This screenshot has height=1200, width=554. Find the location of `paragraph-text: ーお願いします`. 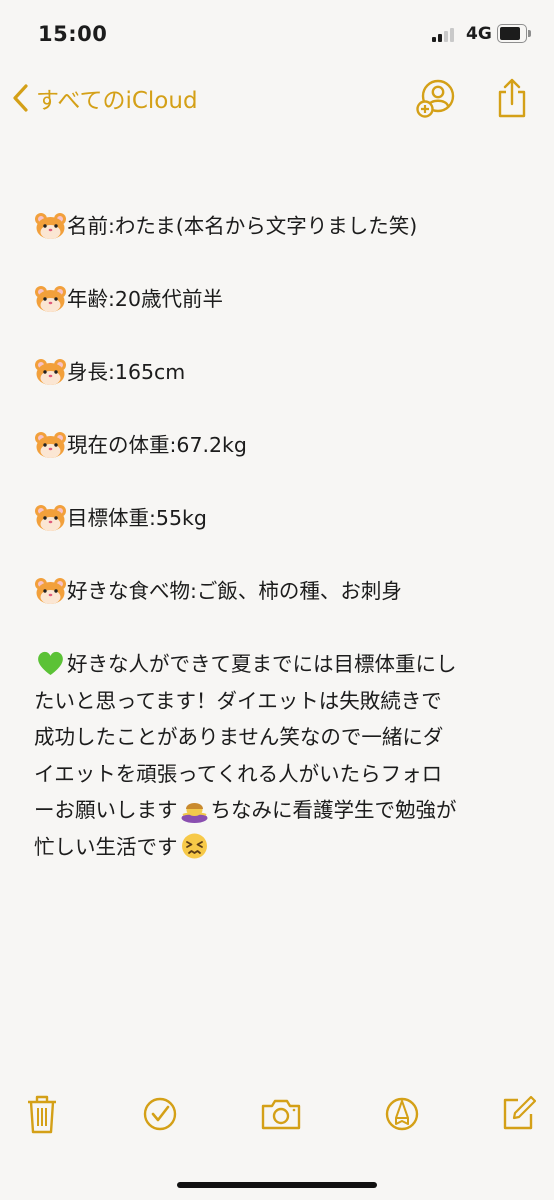

paragraph-text: ーお願いします is located at coordinates (106, 810).